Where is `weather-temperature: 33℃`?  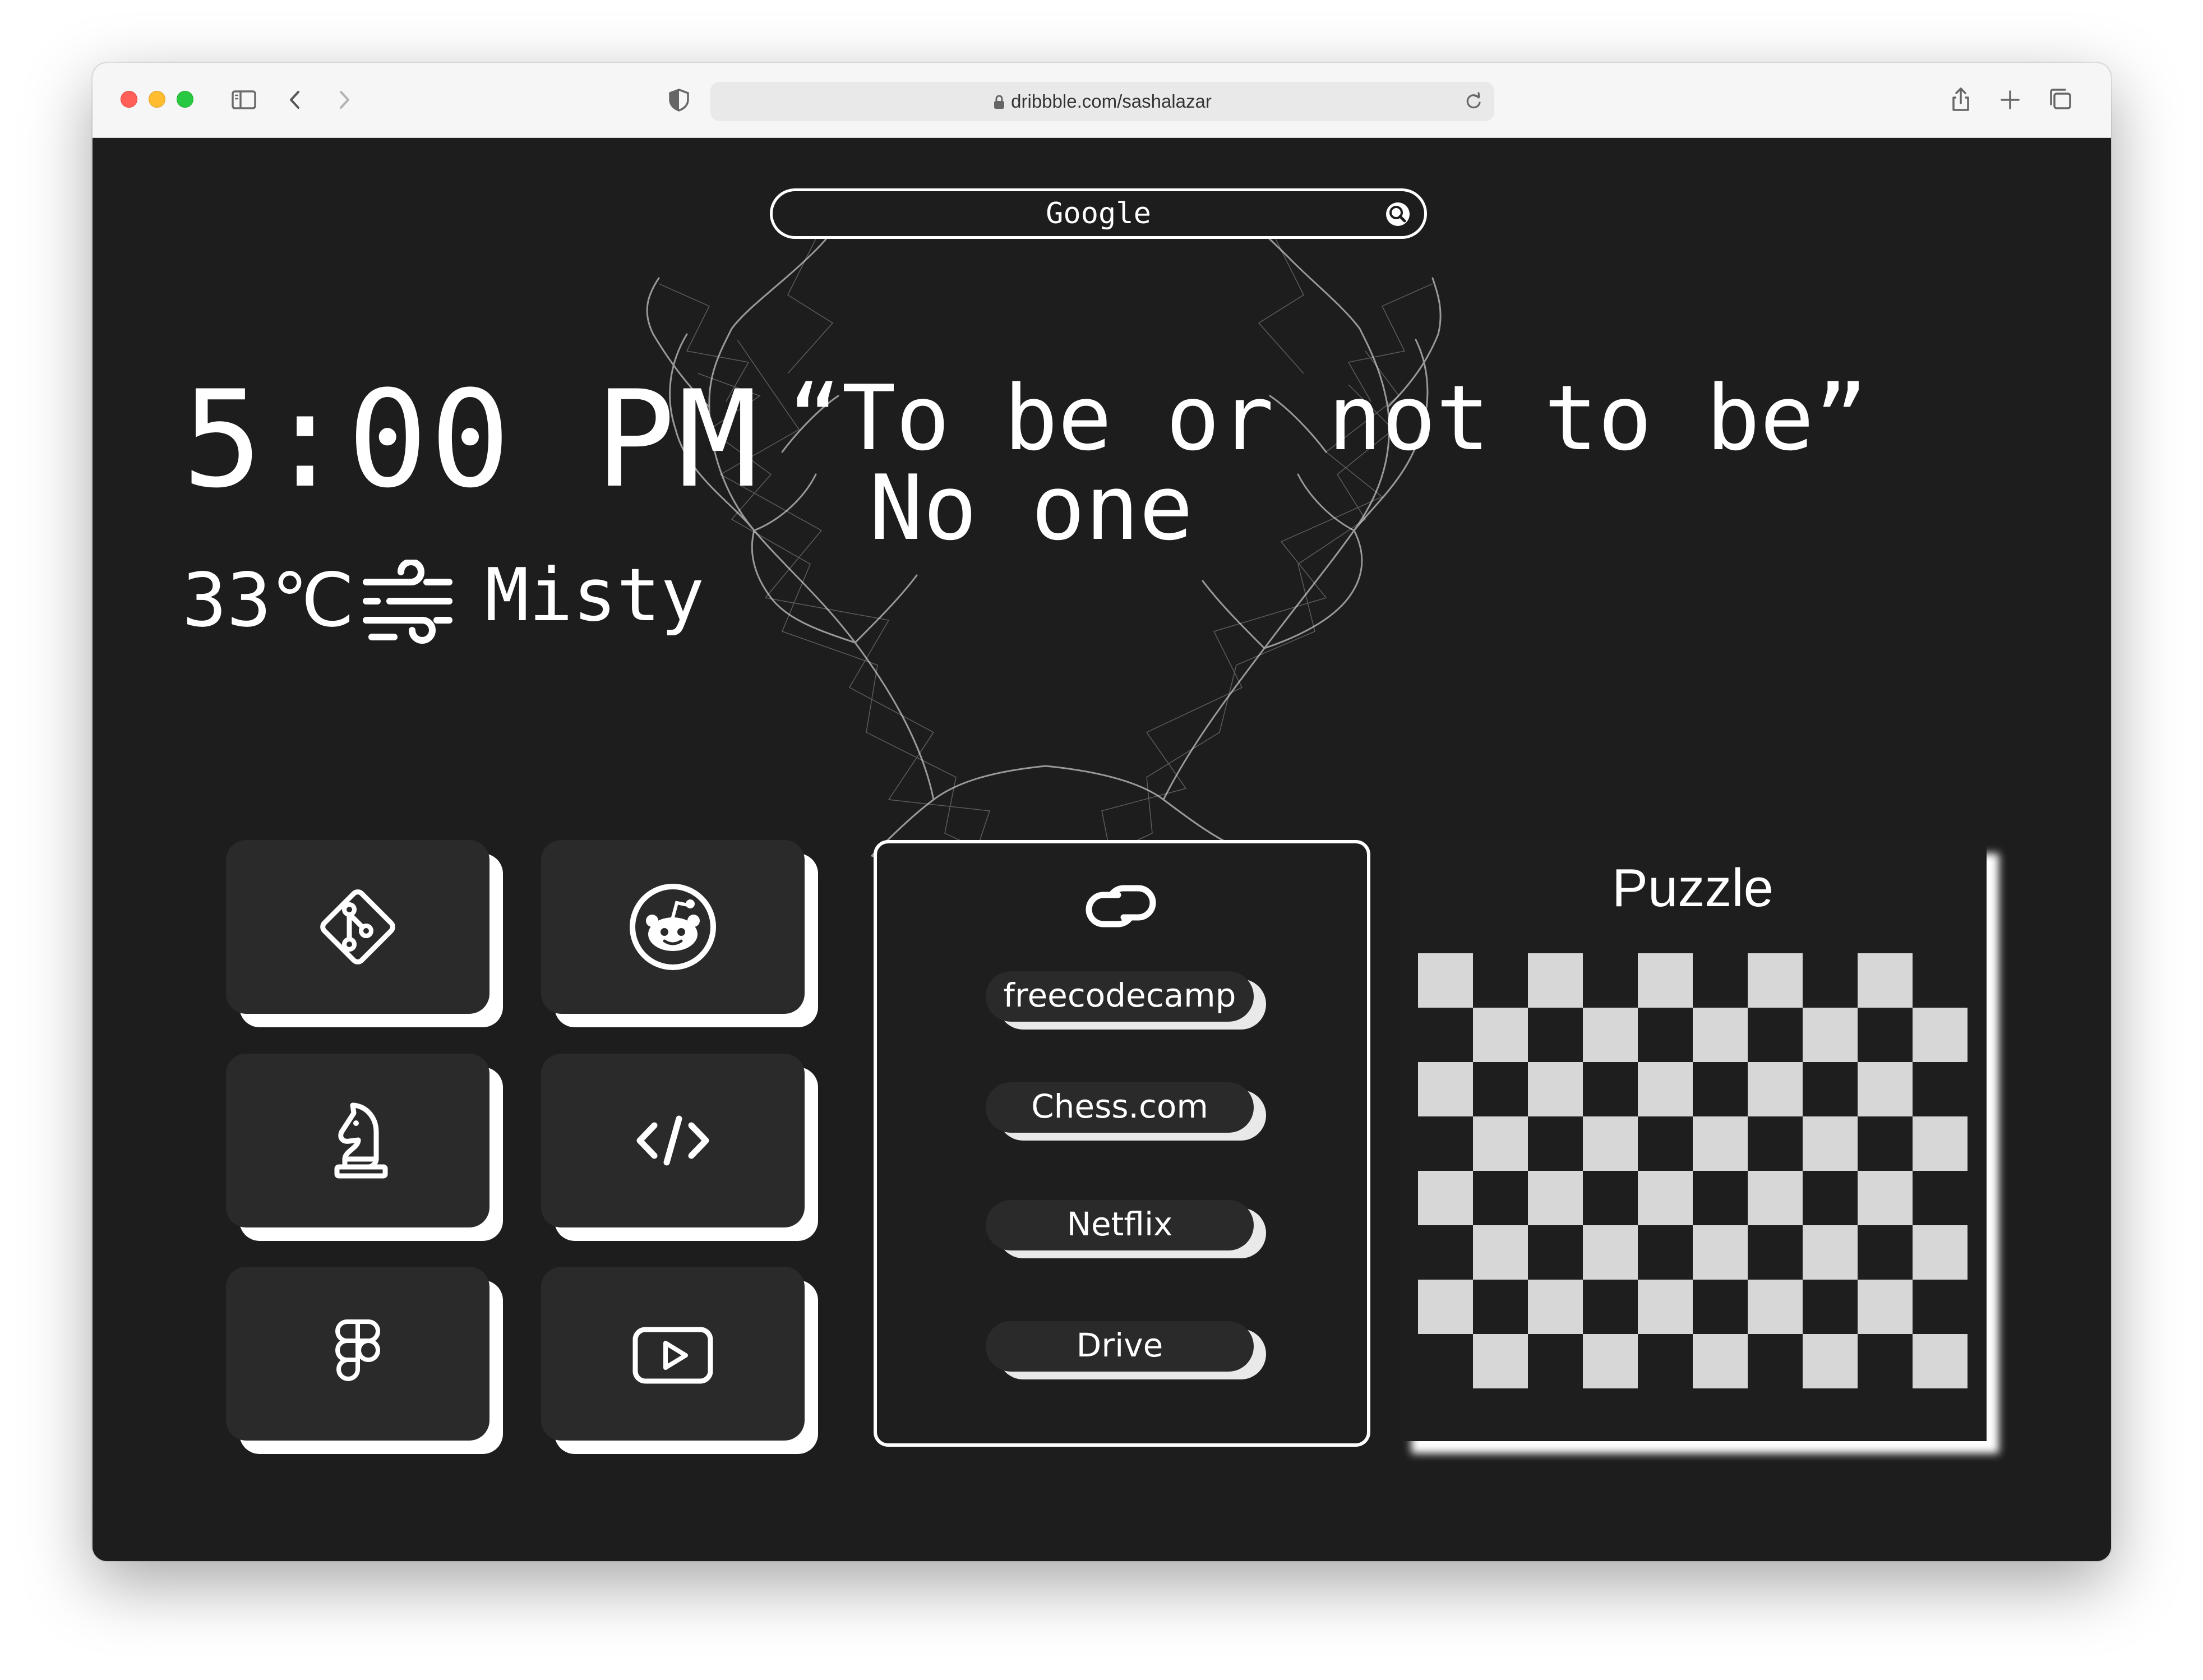 weather-temperature: 33℃ is located at coordinates (268, 600).